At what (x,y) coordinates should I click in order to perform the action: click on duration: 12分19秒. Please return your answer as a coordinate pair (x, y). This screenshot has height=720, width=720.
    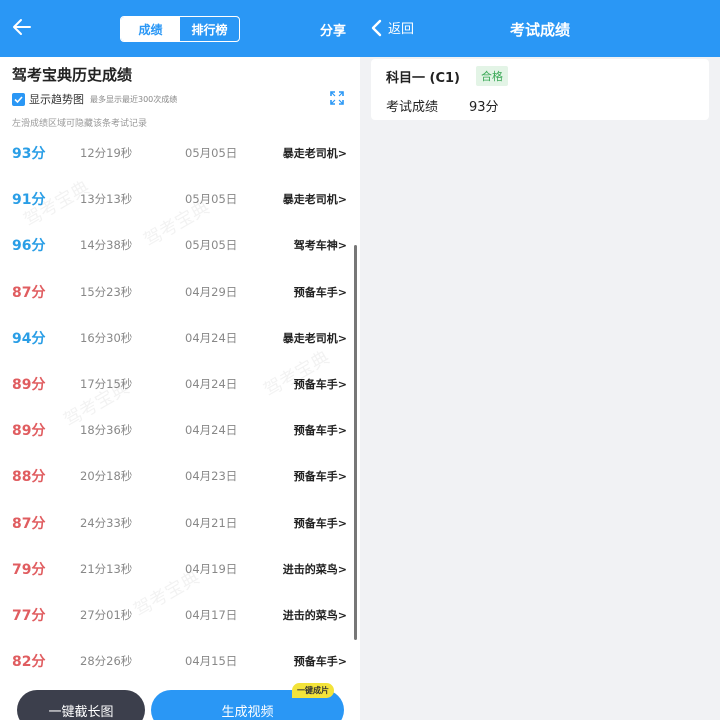
    Looking at the image, I should click on (106, 153).